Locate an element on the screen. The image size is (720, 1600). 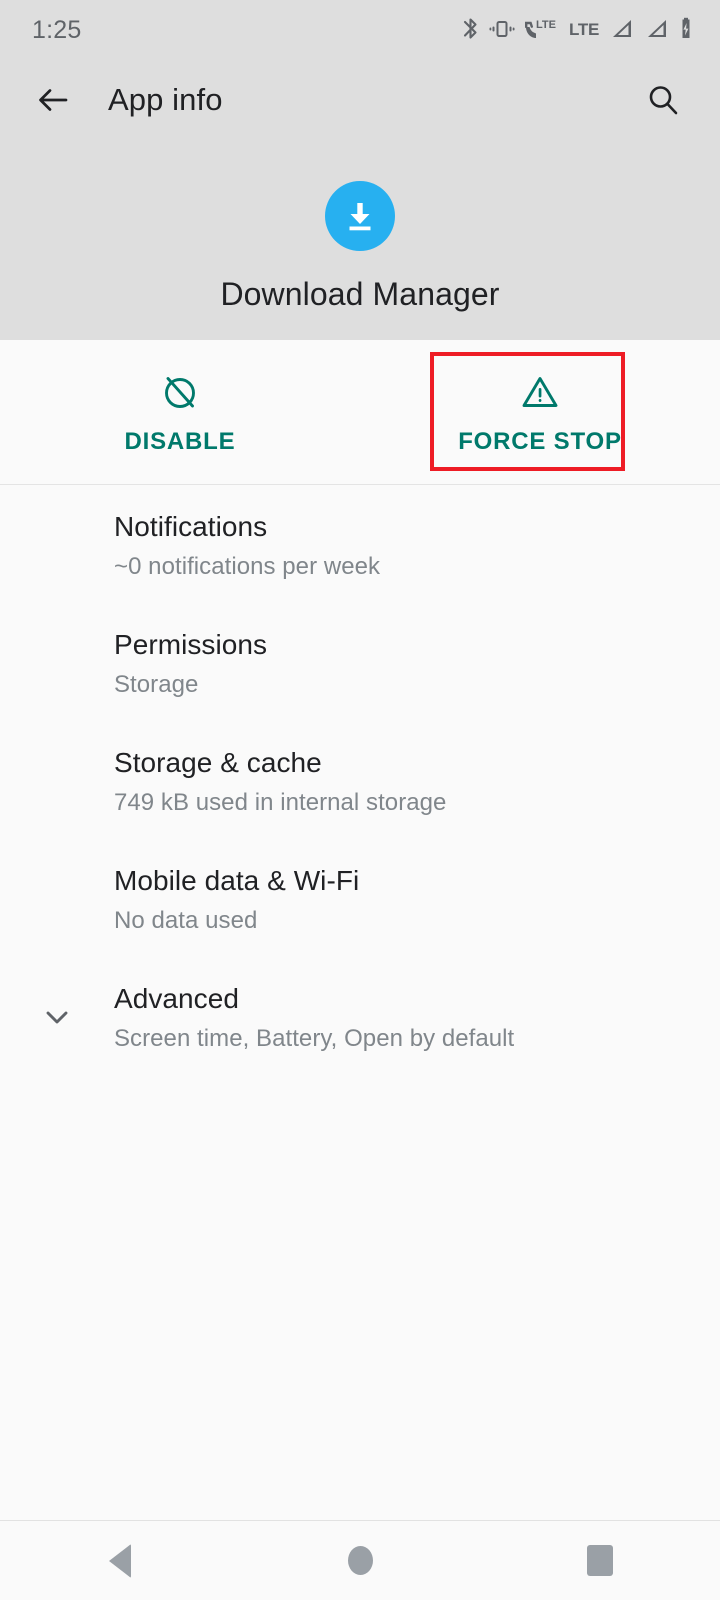
nav-recents-button is located at coordinates (600, 1560).